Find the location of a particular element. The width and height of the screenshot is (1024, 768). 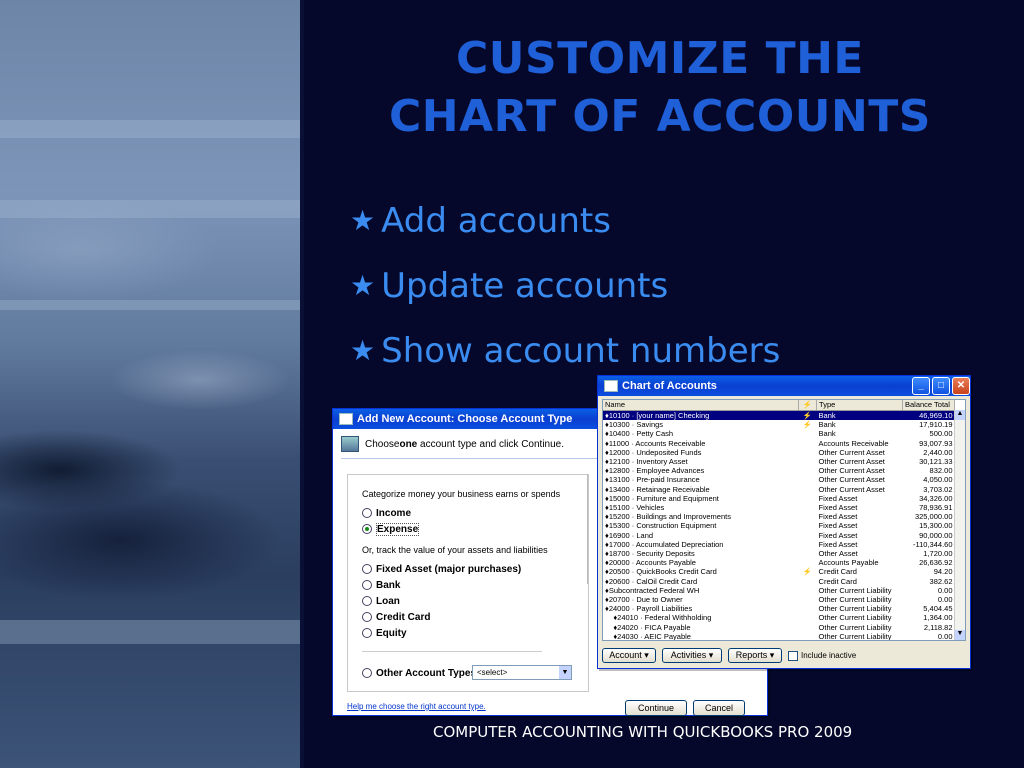

radio-income: Income is located at coordinates (386, 513).